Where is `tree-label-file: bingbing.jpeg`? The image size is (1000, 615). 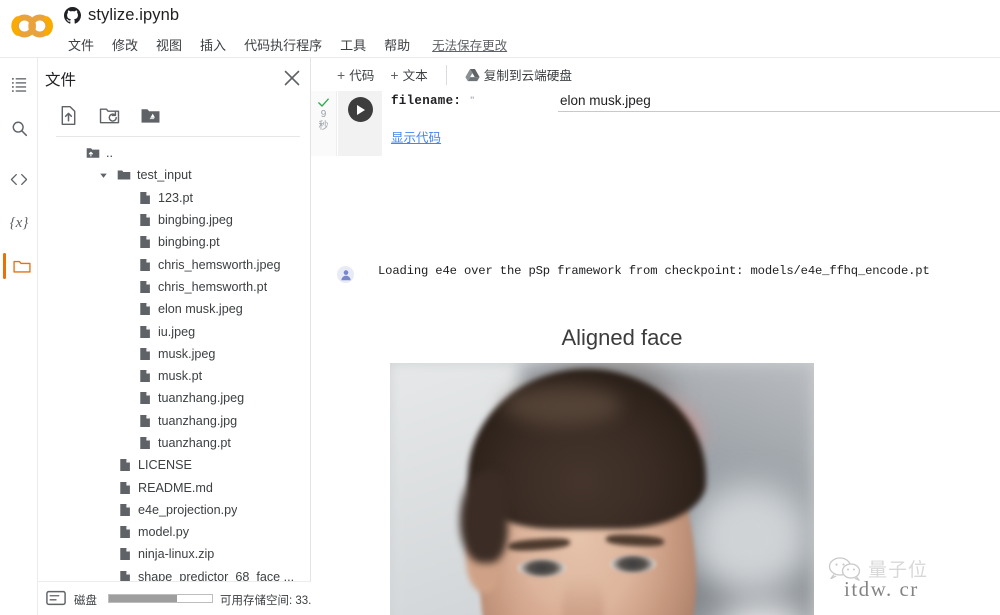
tree-label-file: bingbing.jpeg is located at coordinates (195, 220).